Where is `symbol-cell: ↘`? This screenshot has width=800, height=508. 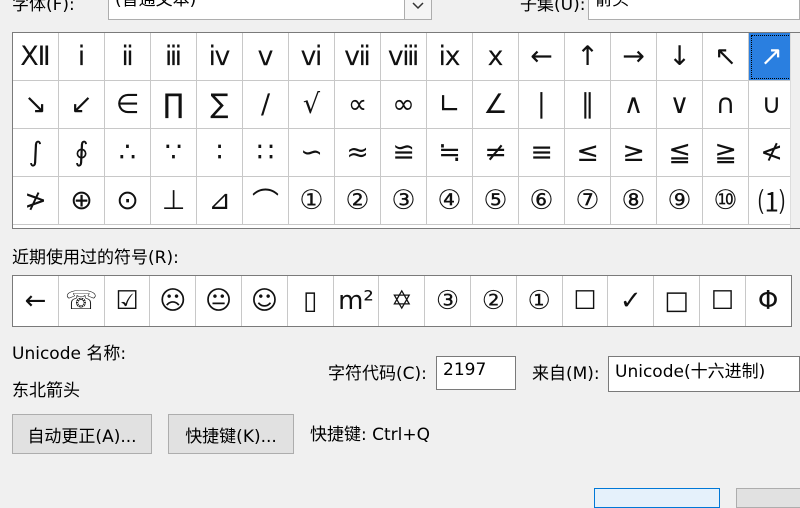 symbol-cell: ↘ is located at coordinates (36, 105).